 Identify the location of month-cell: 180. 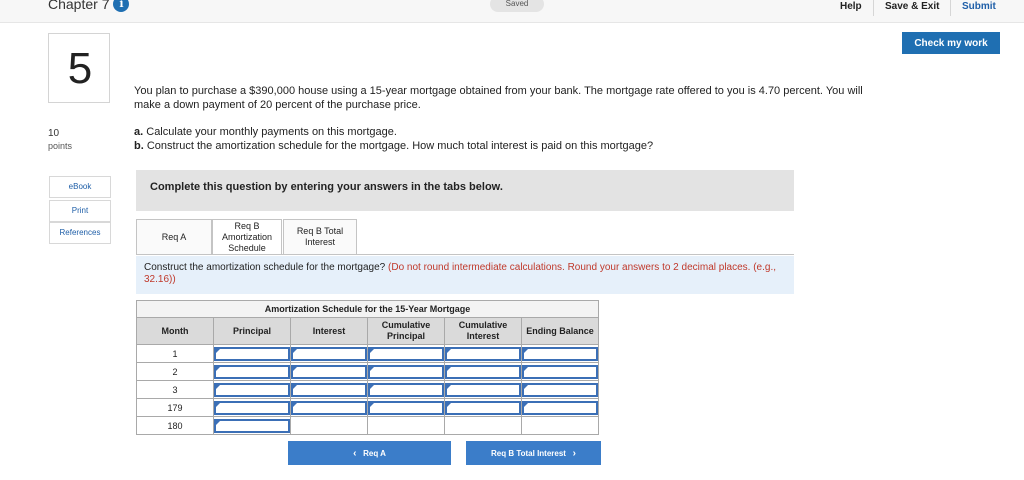
(175, 425).